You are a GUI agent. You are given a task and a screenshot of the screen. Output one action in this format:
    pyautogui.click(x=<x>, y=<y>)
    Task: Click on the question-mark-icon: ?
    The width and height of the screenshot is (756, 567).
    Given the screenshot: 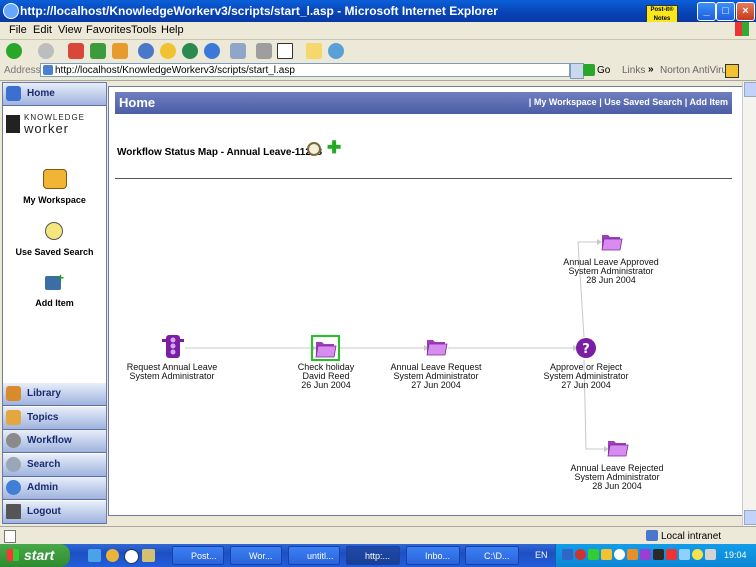 What is the action you would take?
    pyautogui.click(x=586, y=348)
    